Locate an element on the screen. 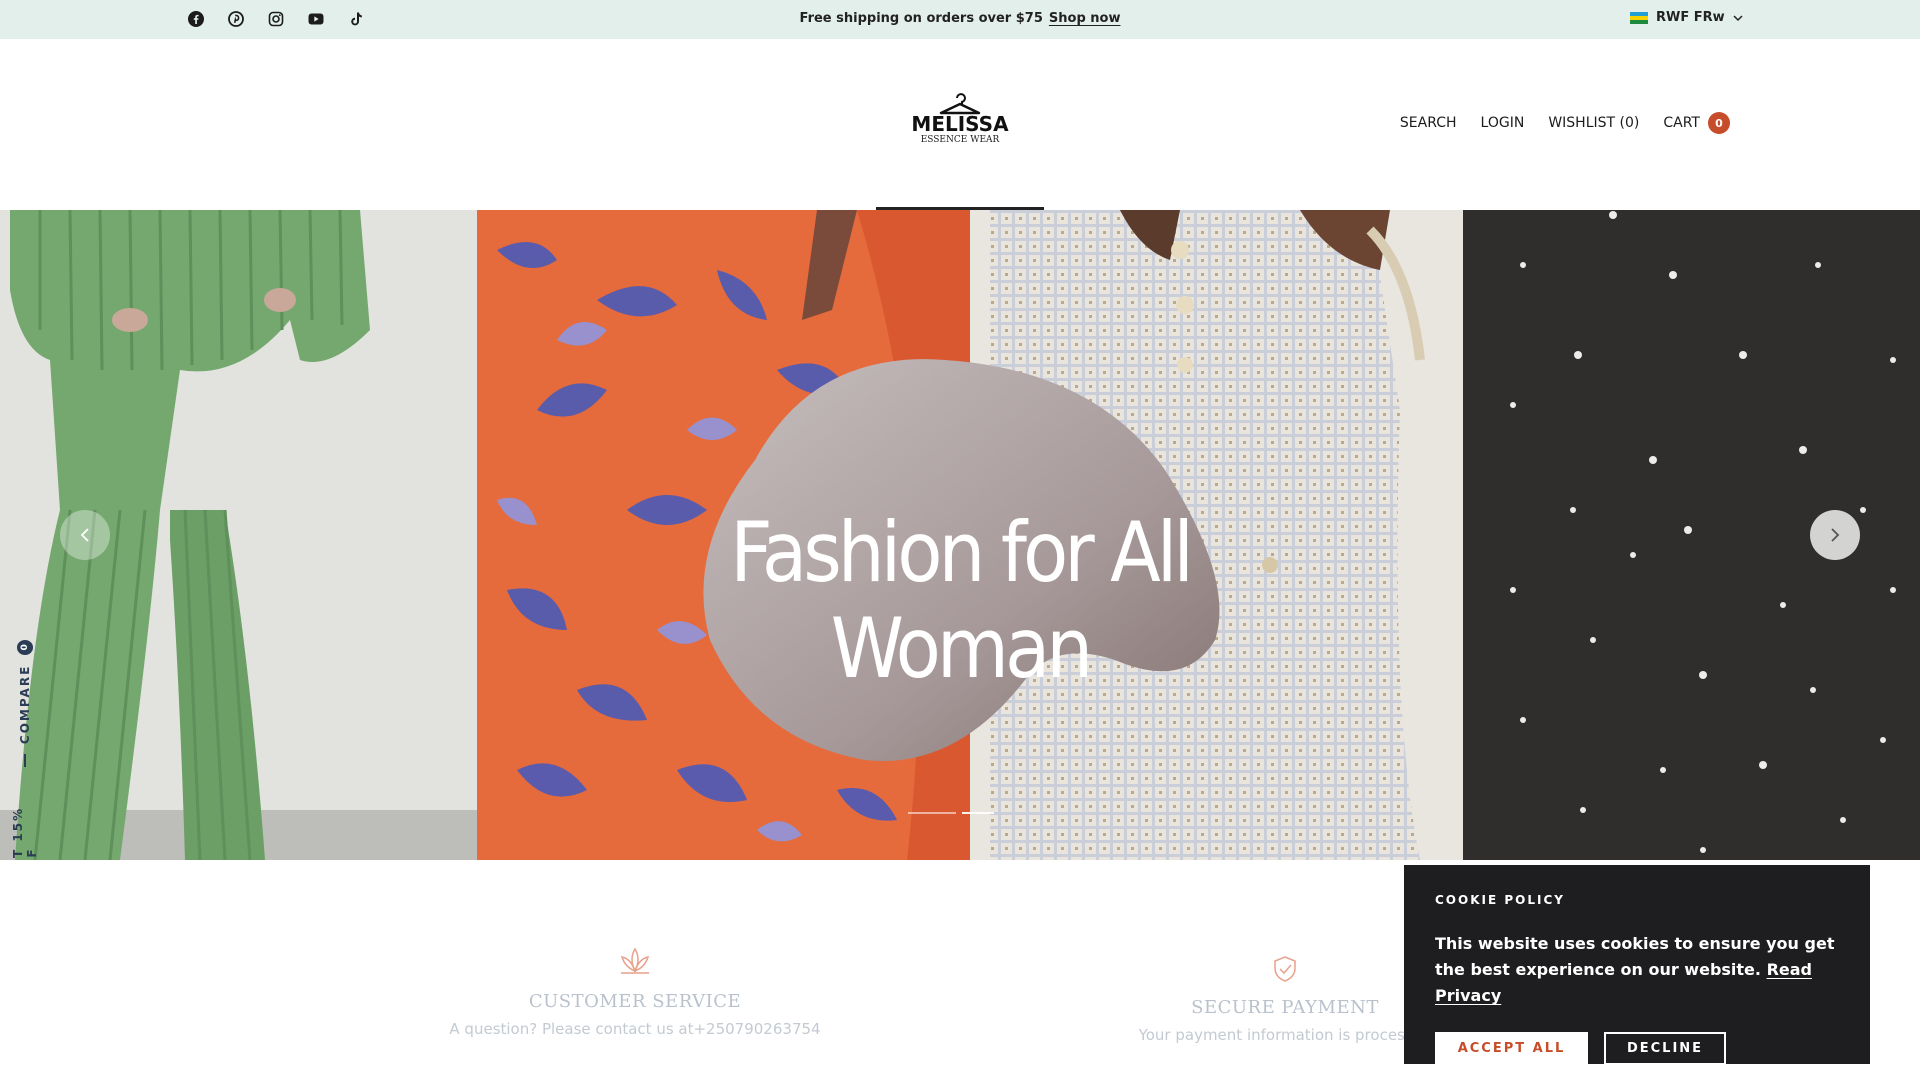  cart-link: CART 0 is located at coordinates (1696, 123).